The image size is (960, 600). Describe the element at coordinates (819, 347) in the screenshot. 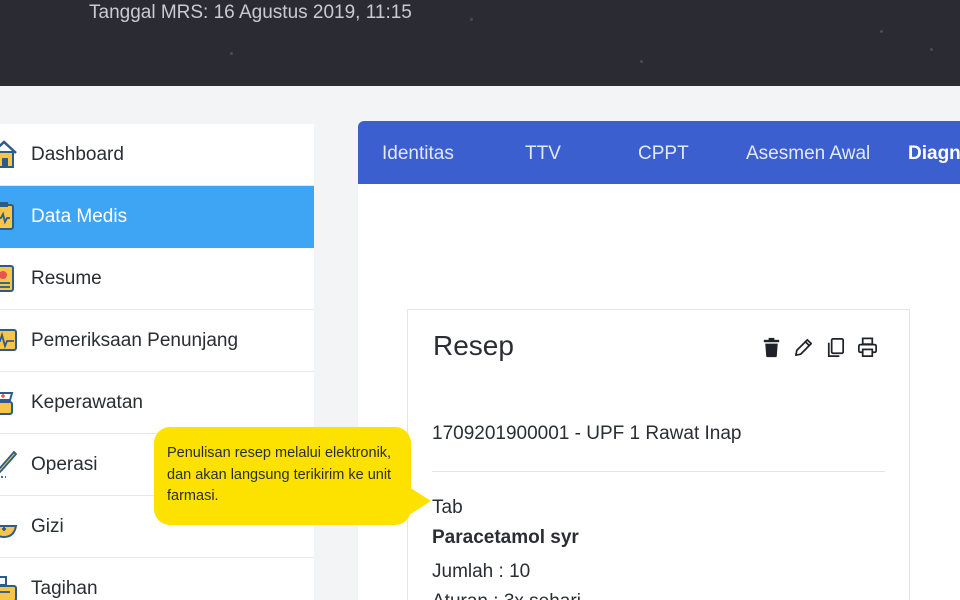

I see `card-actions` at that location.